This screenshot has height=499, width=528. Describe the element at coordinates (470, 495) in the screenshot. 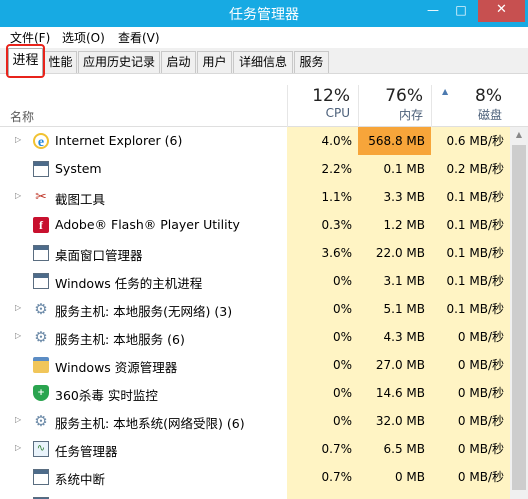

I see `disk-cell` at that location.